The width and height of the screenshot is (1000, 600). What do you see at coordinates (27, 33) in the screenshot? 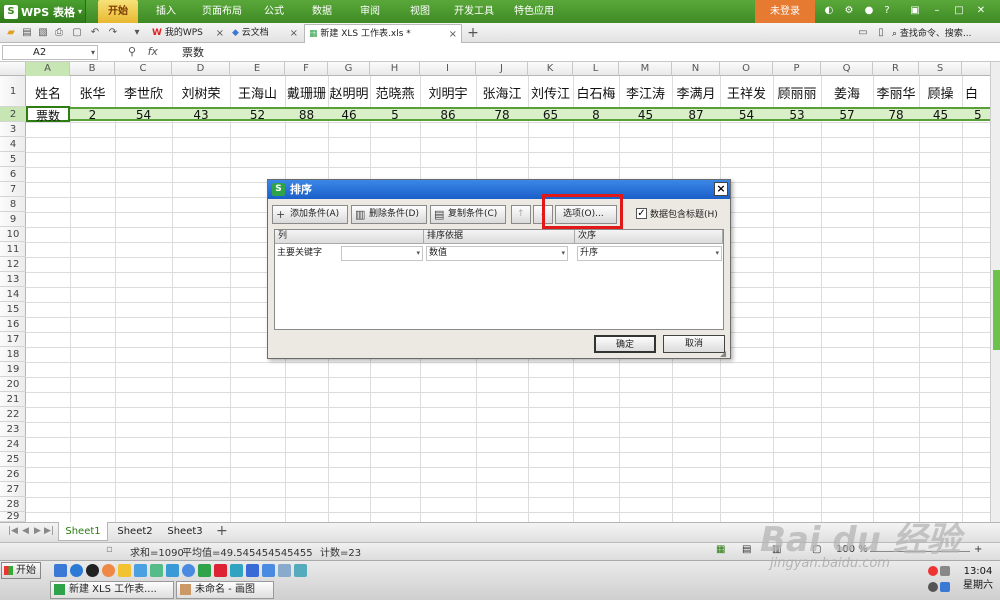
I see `save-icon: ▤` at bounding box center [27, 33].